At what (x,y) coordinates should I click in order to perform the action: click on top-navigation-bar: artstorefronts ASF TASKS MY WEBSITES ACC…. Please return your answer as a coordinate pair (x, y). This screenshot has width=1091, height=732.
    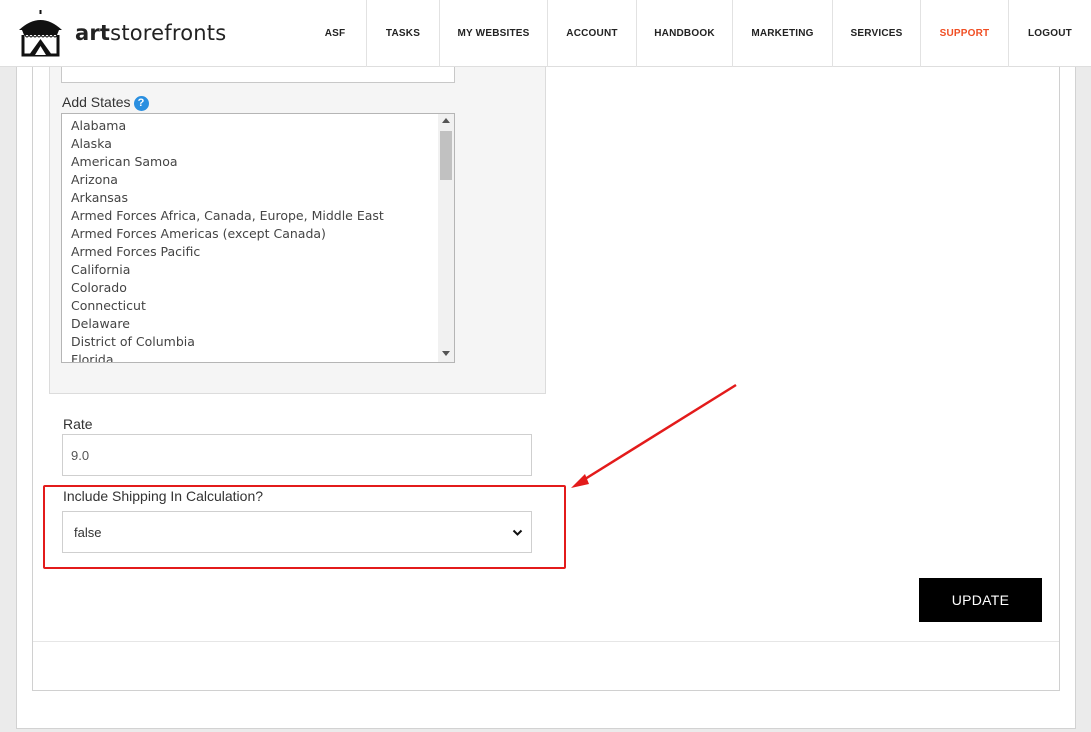
    Looking at the image, I should click on (545, 33).